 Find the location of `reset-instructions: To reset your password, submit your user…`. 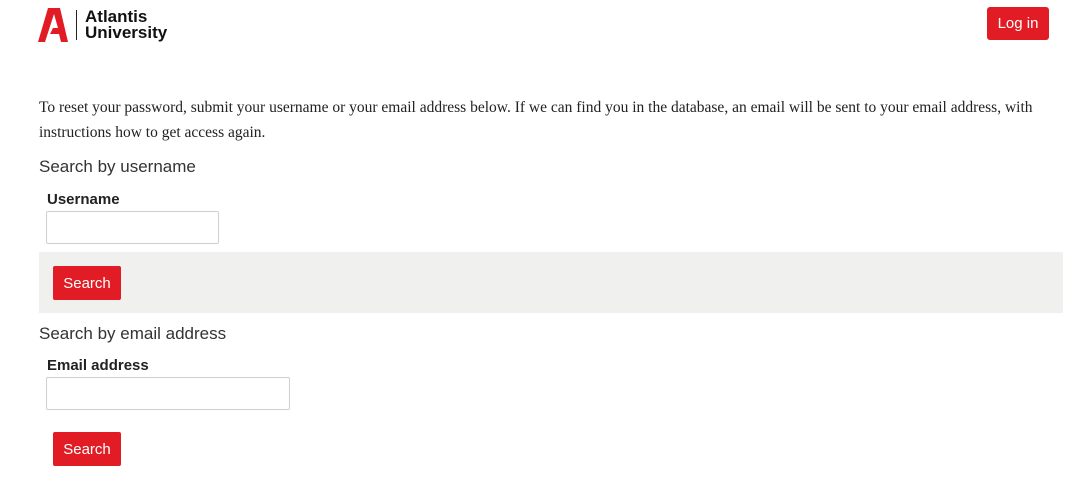

reset-instructions: To reset your password, submit your user… is located at coordinates (536, 120).